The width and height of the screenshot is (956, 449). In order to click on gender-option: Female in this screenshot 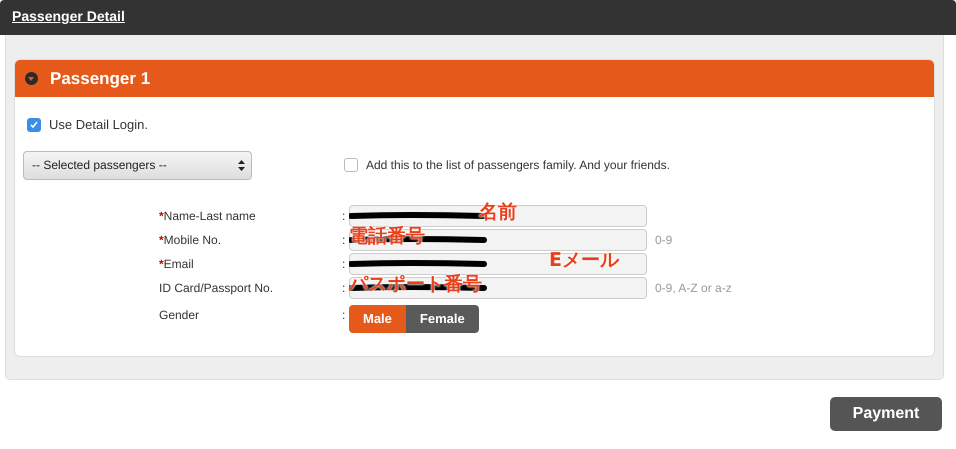, I will do `click(442, 318)`.